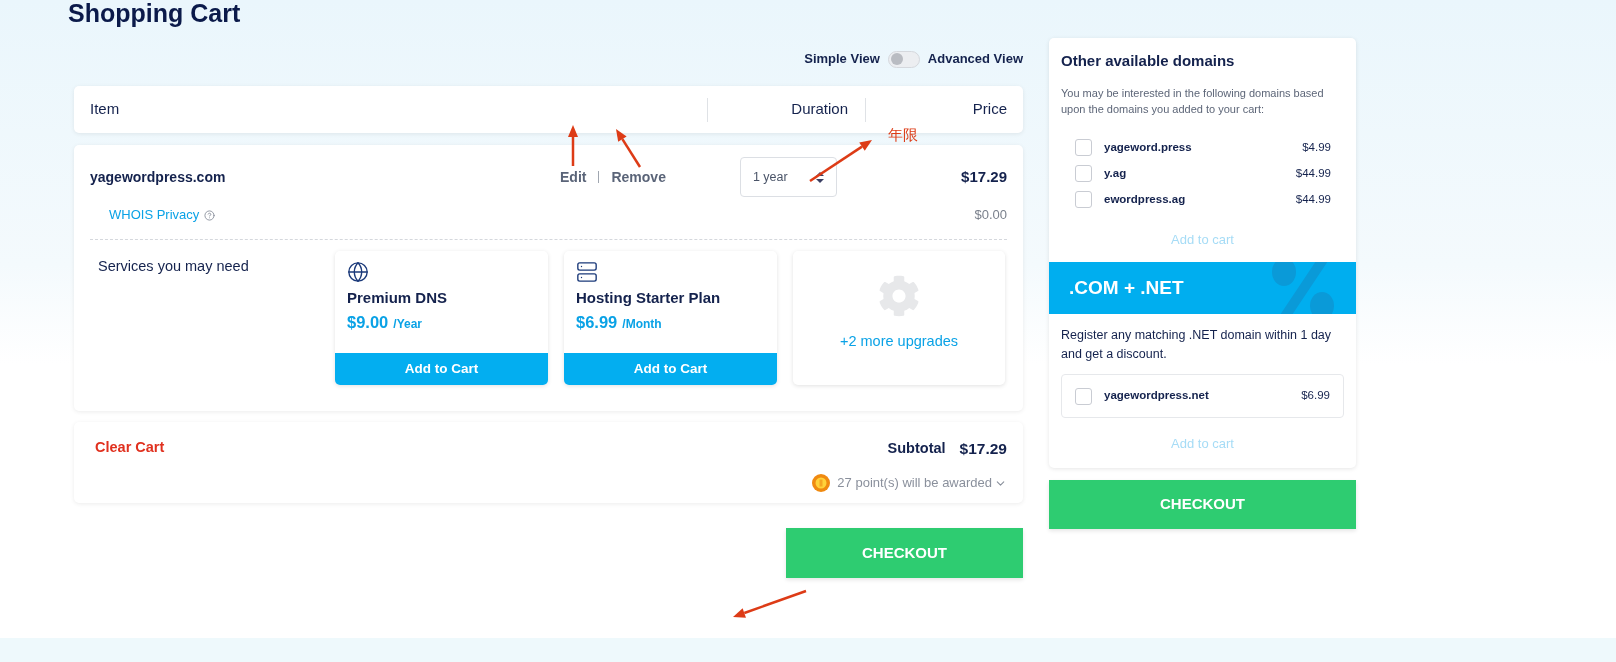 Image resolution: width=1616 pixels, height=662 pixels. I want to click on server-icon, so click(587, 272).